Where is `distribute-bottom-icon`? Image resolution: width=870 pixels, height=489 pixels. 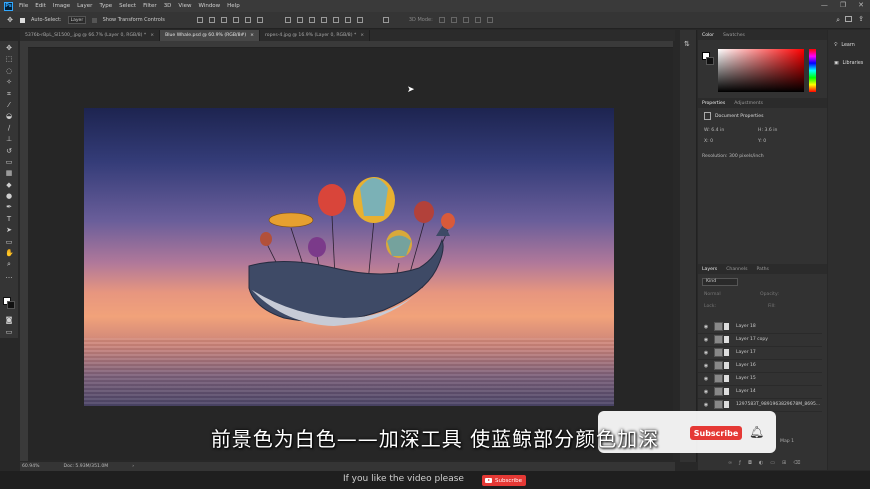 distribute-bottom-icon is located at coordinates (311, 20).